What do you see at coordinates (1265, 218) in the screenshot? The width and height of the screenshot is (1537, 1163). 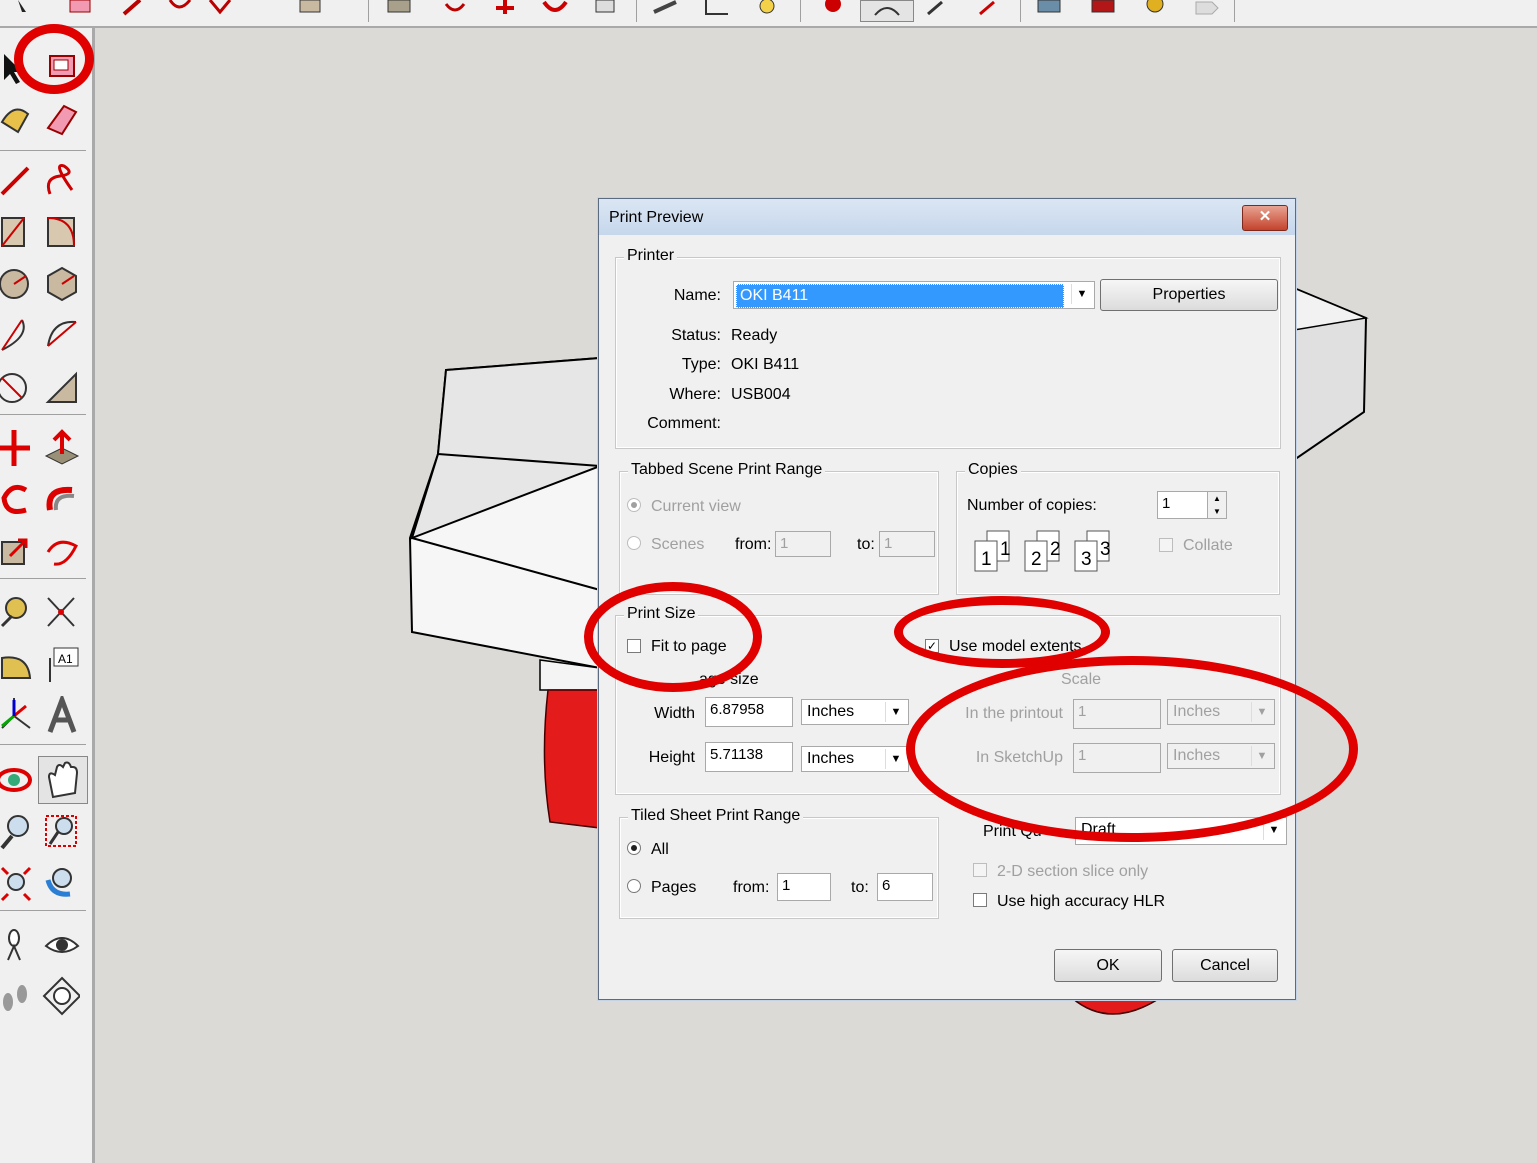 I see `close-button: ✕` at bounding box center [1265, 218].